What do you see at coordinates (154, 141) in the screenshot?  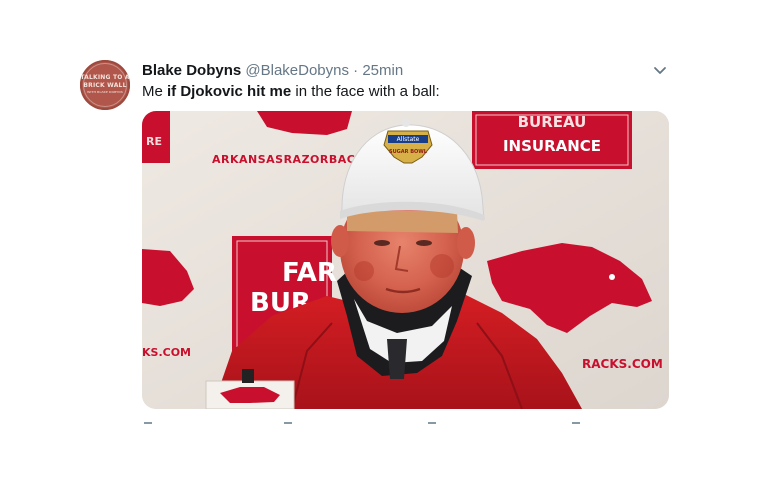 I see `backdrop-text-re: RE` at bounding box center [154, 141].